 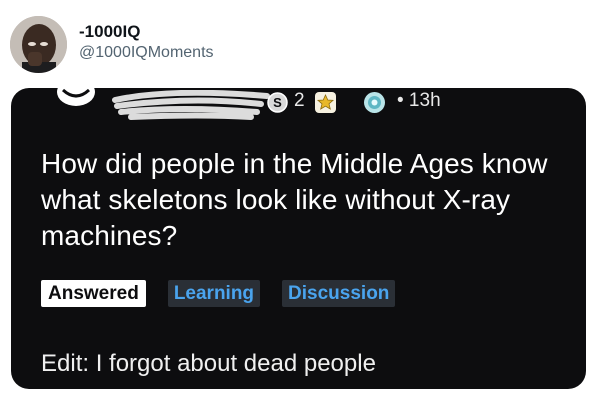 I want to click on avatar, so click(x=38, y=44).